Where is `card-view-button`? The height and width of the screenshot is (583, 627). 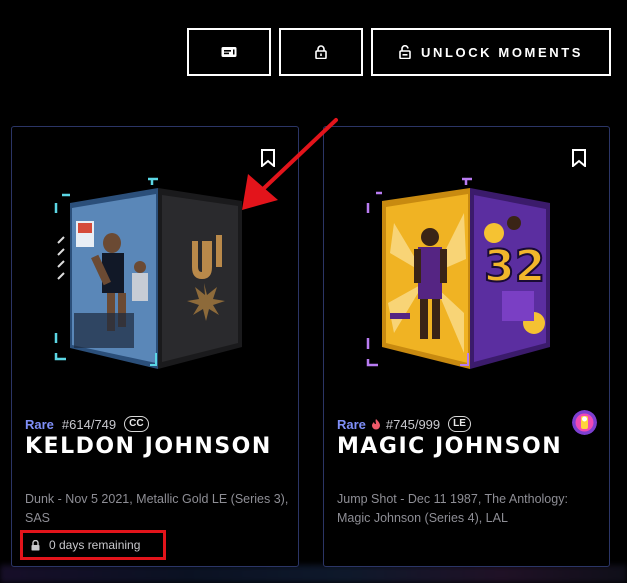
card-view-button is located at coordinates (229, 52).